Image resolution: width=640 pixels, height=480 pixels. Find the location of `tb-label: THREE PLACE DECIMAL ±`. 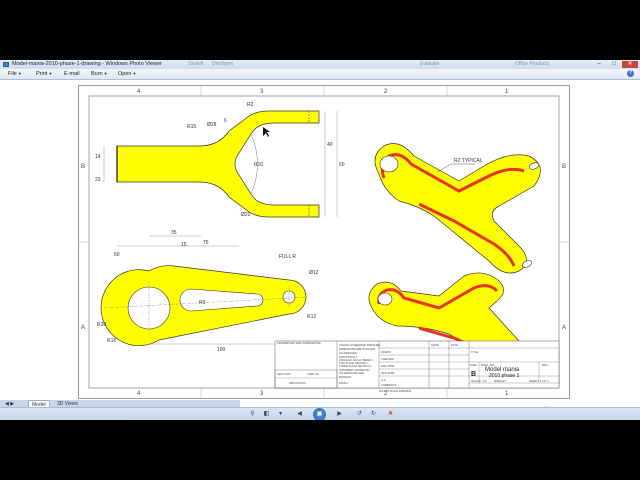

tb-label: THREE PLACE DECIMAL ± is located at coordinates (355, 366).